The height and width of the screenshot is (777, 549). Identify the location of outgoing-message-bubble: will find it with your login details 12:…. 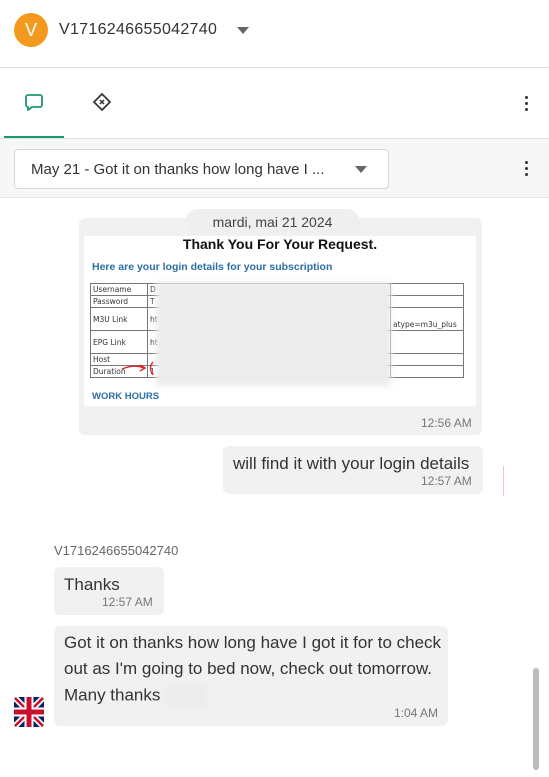
(353, 470).